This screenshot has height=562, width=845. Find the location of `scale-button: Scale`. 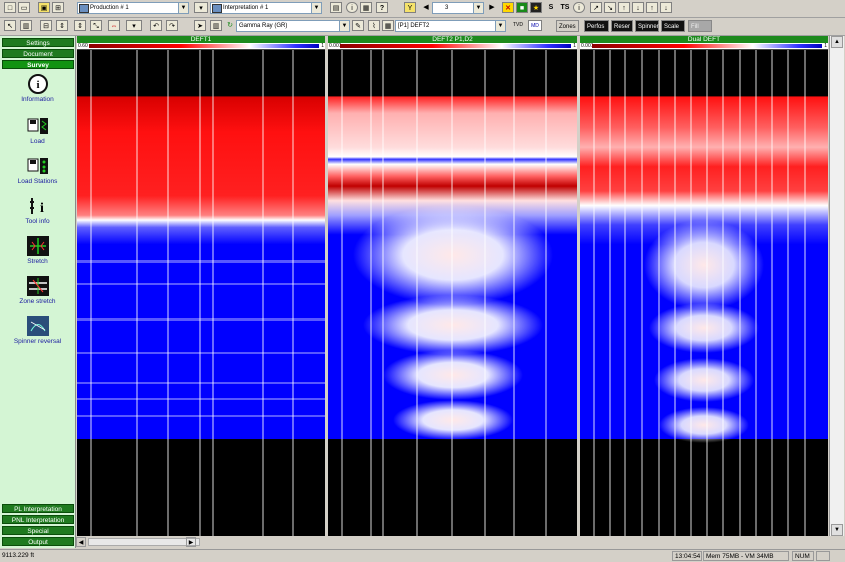

scale-button: Scale is located at coordinates (673, 26).